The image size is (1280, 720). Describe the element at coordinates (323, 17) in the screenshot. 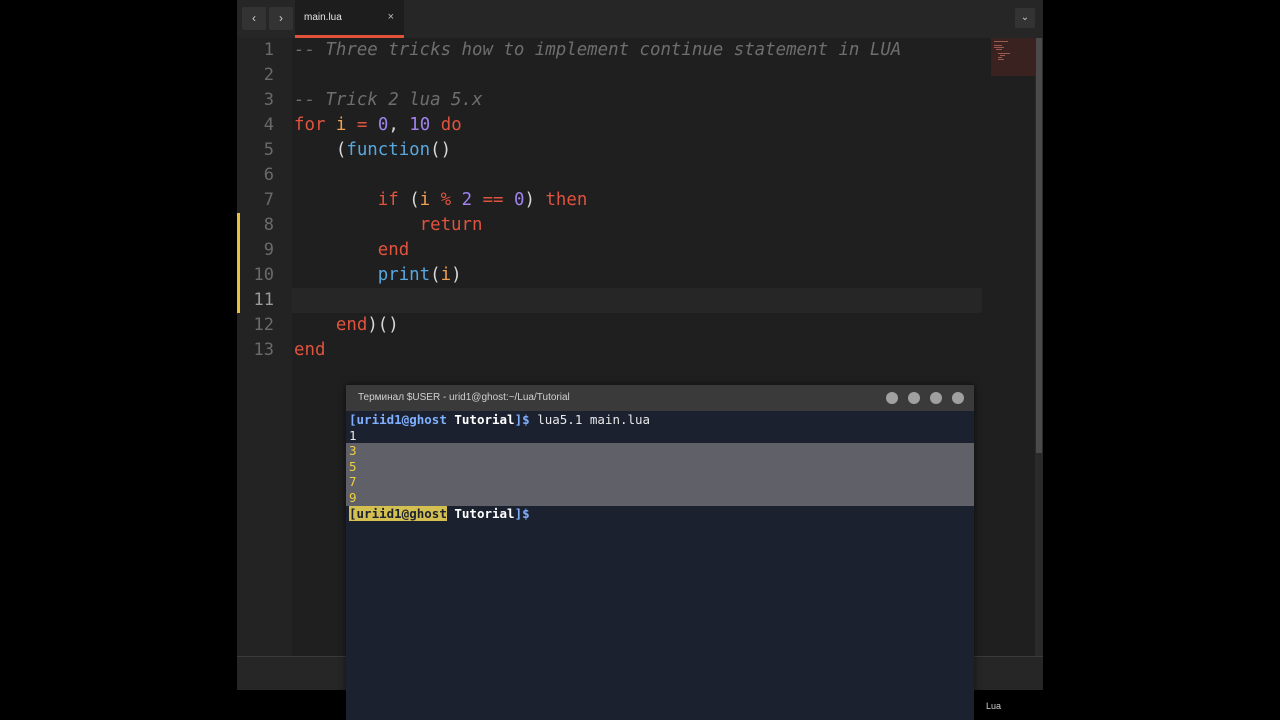

I see `tab-label: main.lua` at that location.